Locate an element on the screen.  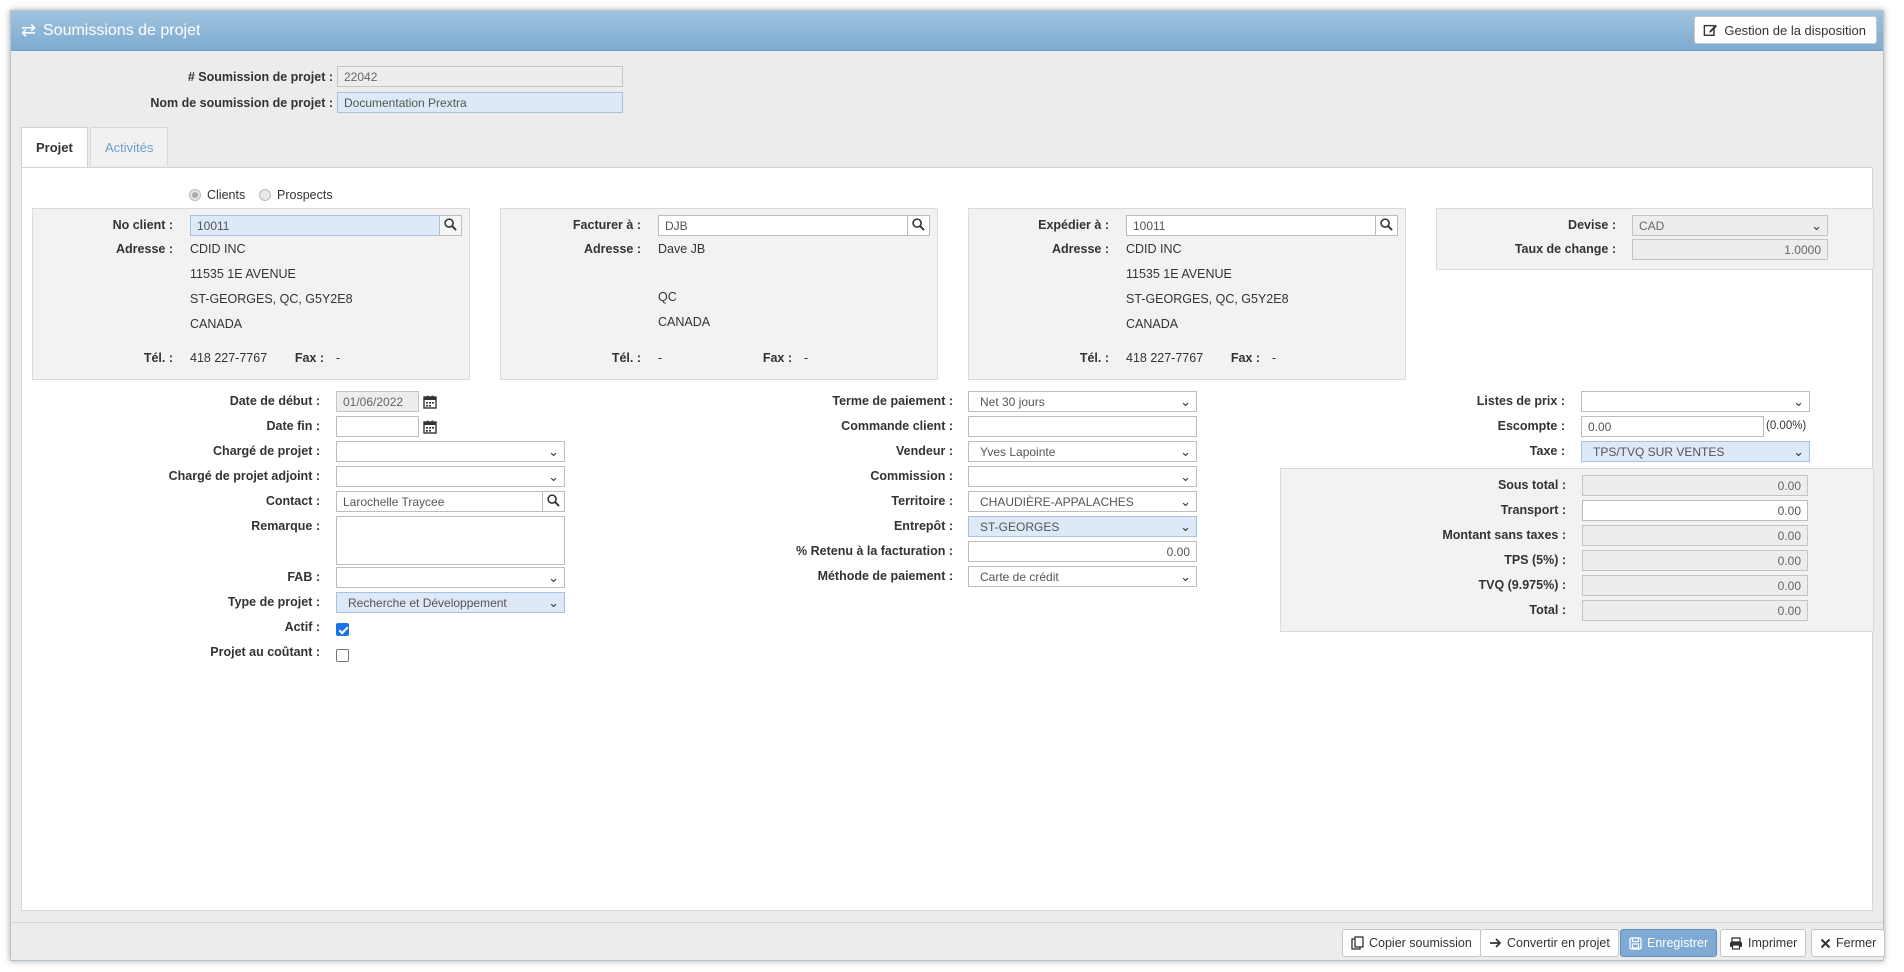
window-title: Soumissions de projet is located at coordinates (122, 30).